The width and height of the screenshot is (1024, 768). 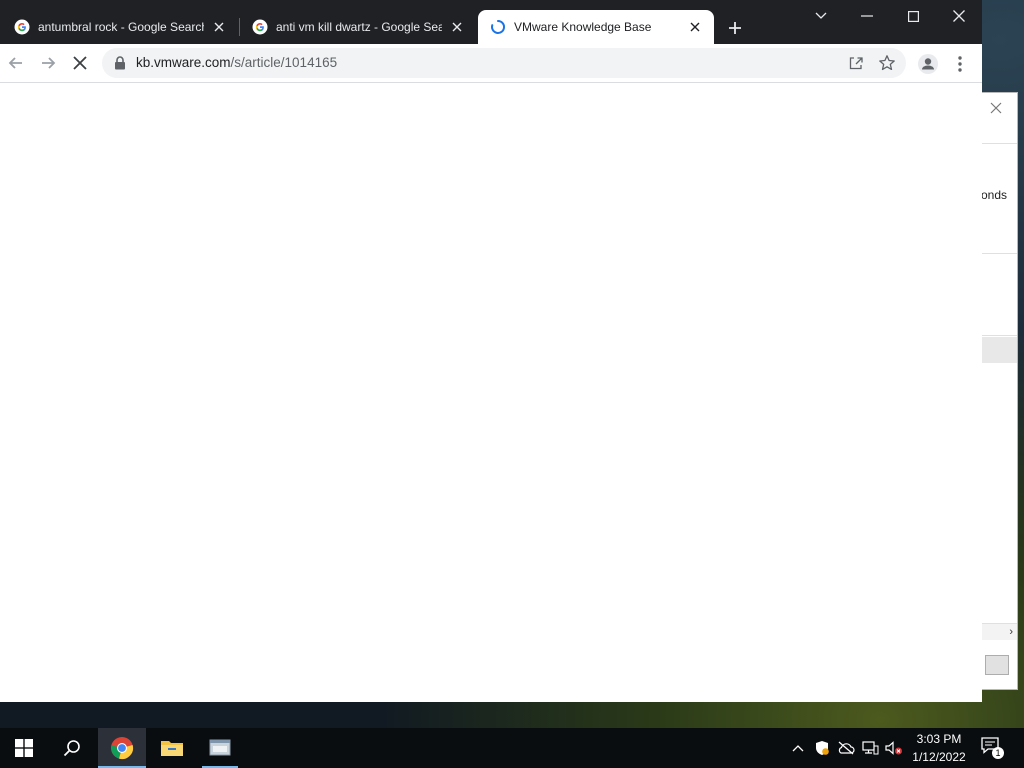 I want to click on profile-avatar-icon, so click(x=928, y=64).